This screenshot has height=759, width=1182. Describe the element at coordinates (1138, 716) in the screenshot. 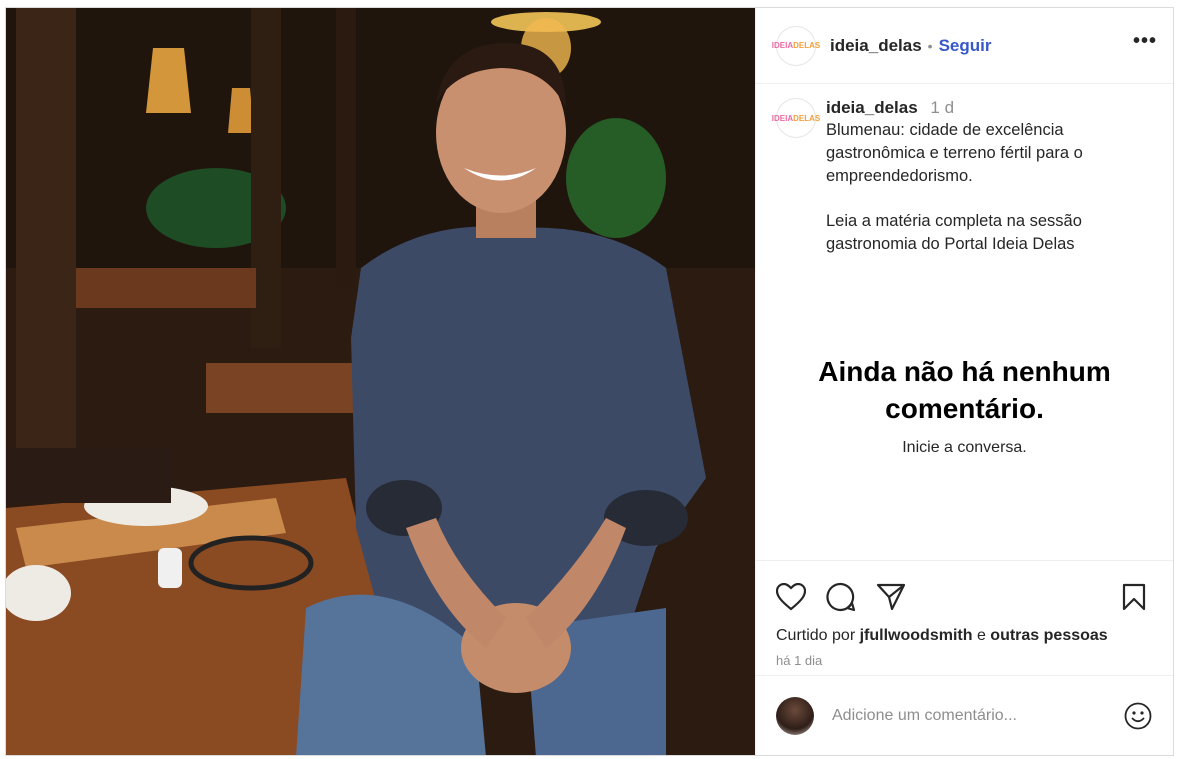

I see `emoji-icon` at that location.